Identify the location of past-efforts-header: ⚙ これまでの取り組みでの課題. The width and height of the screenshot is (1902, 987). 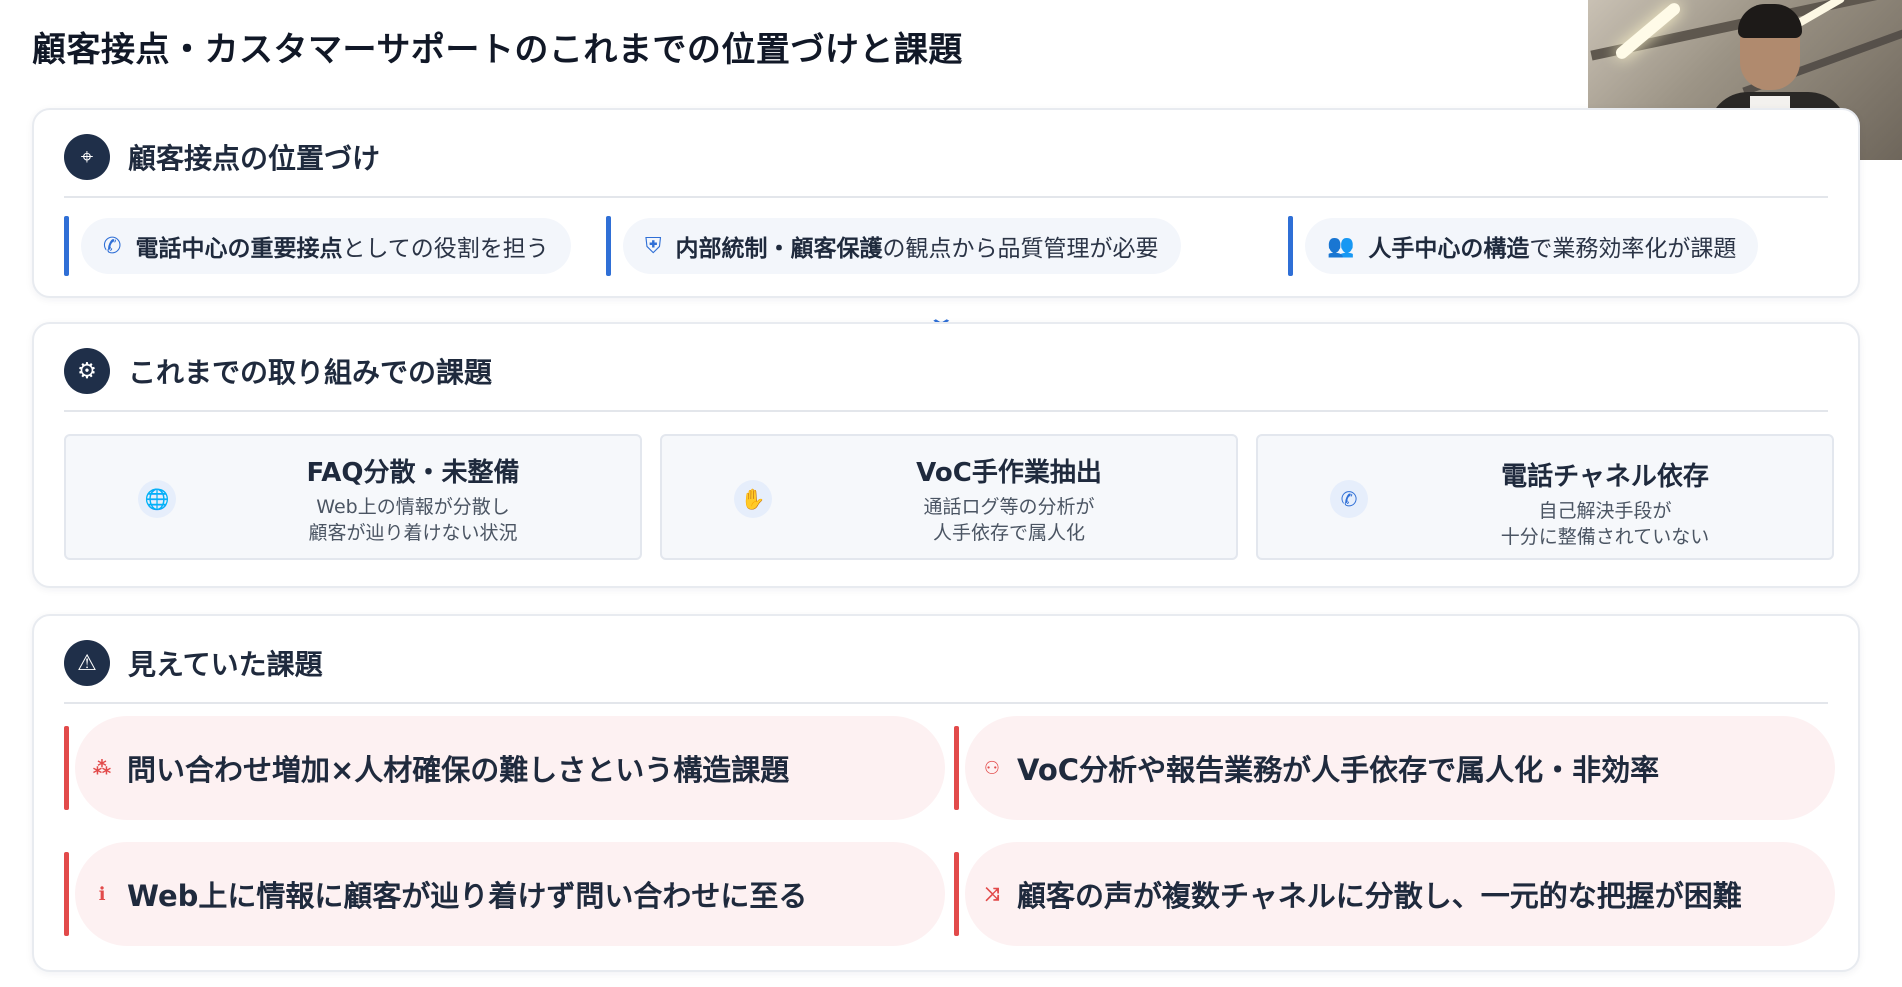
(278, 371).